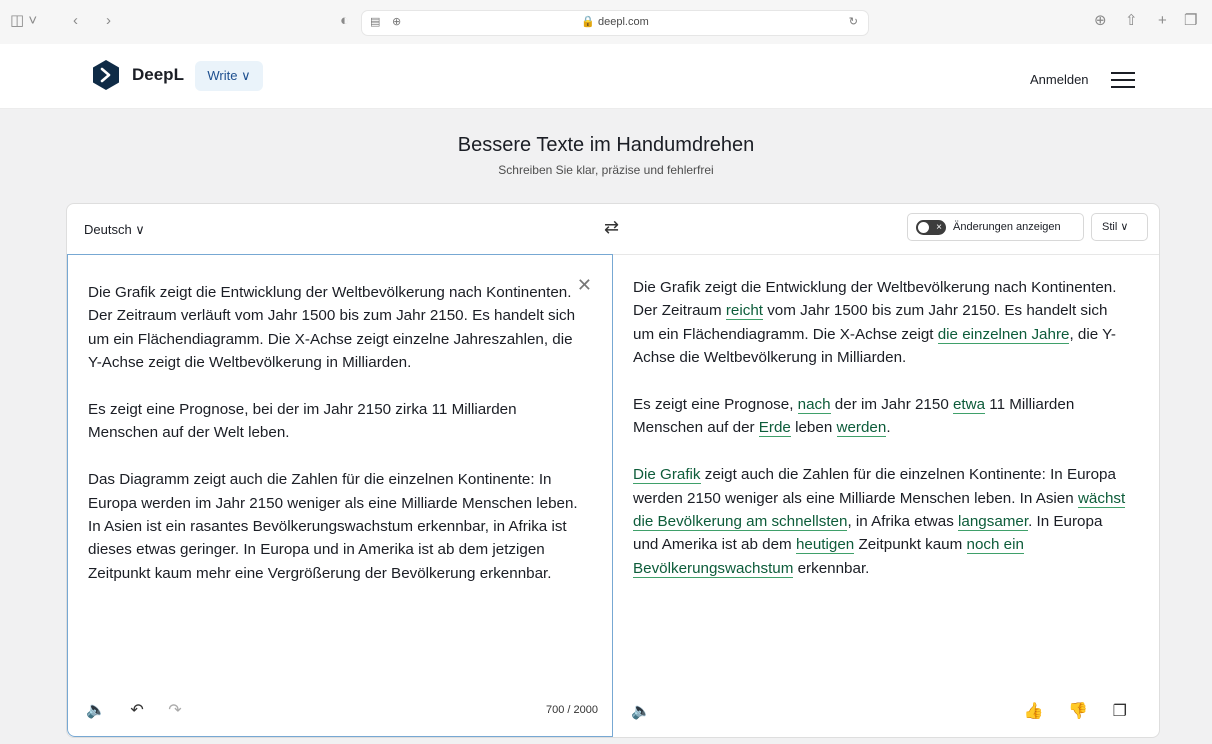 This screenshot has height=744, width=1212. Describe the element at coordinates (910, 545) in the screenshot. I see `result-text-span: Zeitpunkt kaum` at that location.